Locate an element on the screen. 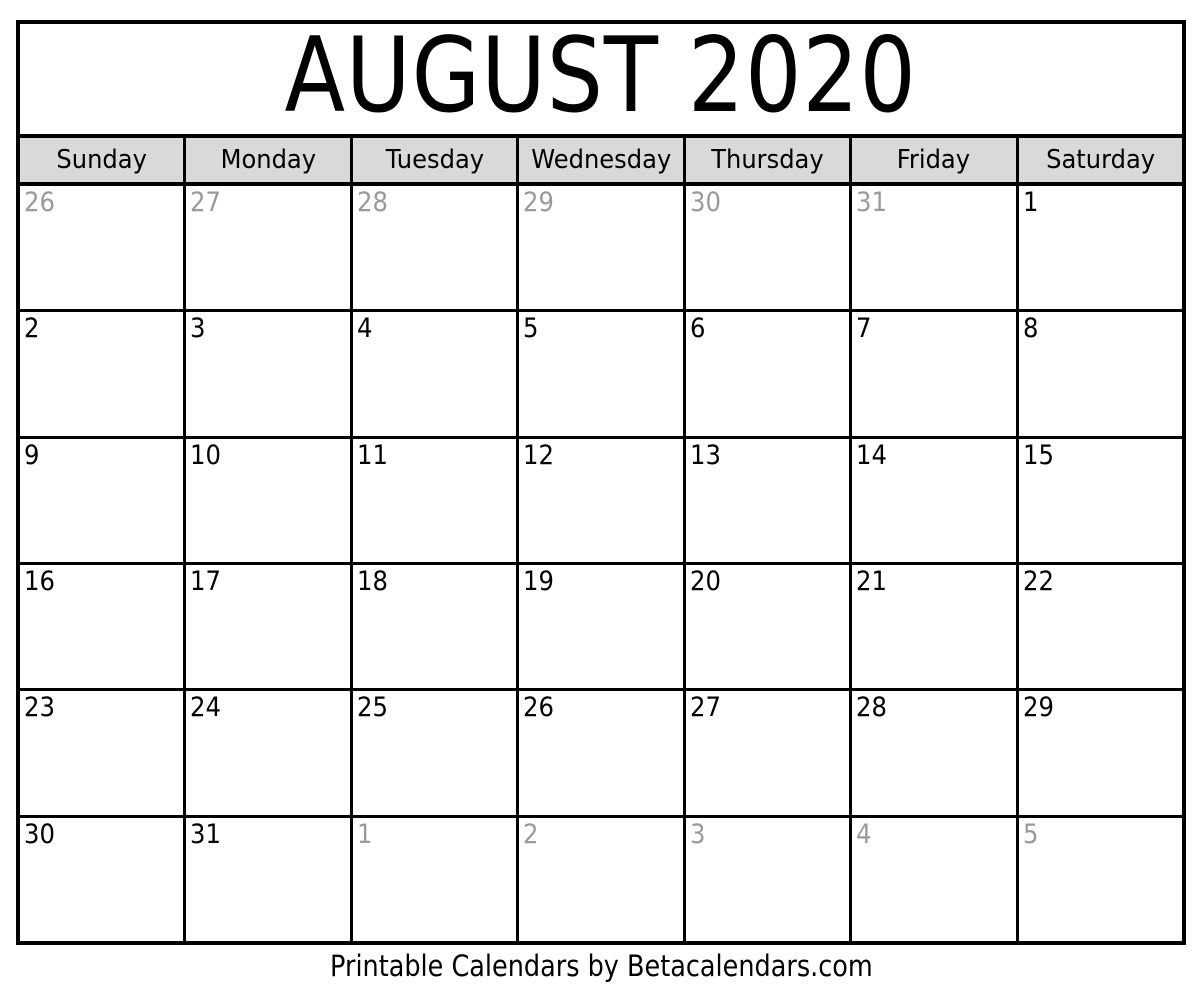  weekday-header-monday: Monday is located at coordinates (269, 160).